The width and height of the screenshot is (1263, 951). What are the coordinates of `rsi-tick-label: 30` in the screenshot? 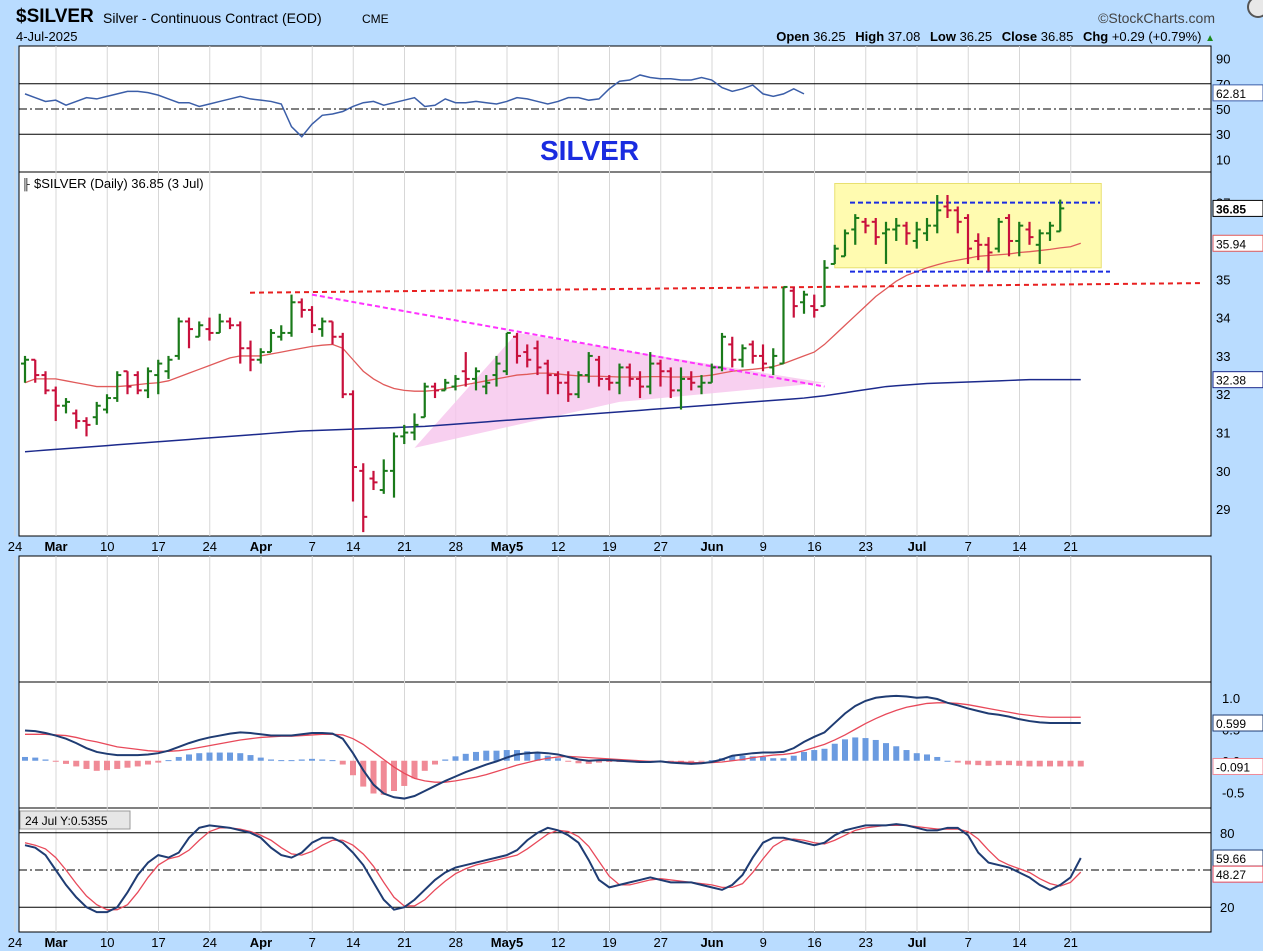 It's located at (1223, 134).